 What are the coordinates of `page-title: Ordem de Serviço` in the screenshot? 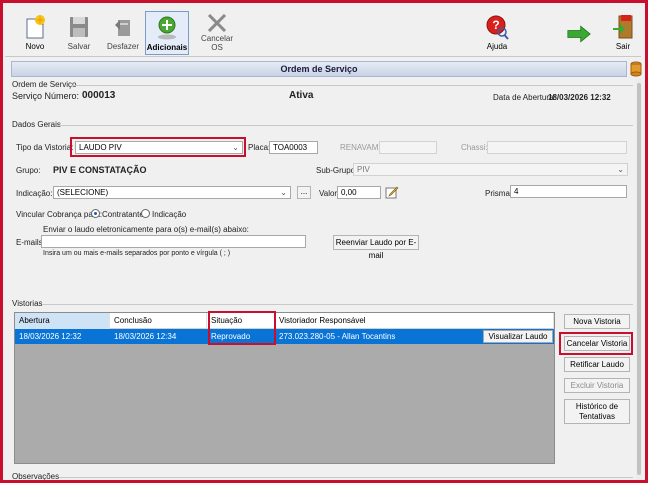 It's located at (319, 69).